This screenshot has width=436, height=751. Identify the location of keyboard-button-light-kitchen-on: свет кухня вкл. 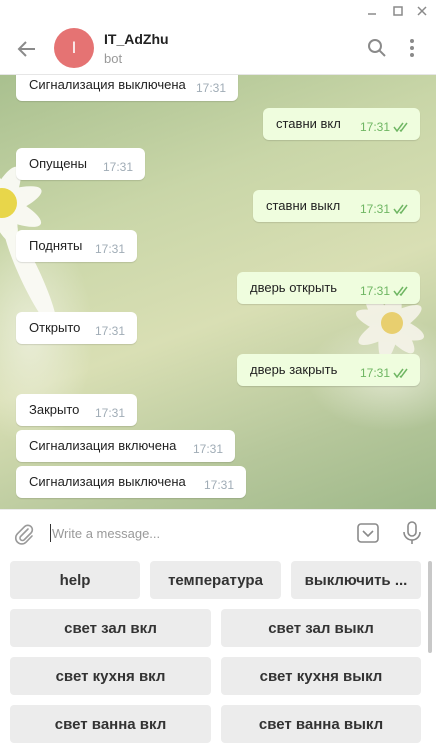
(110, 676).